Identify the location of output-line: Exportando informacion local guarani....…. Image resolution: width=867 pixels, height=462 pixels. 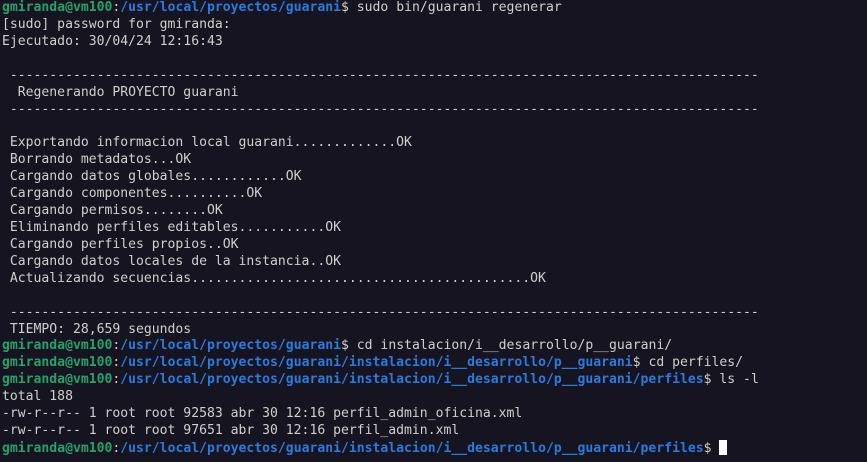
(207, 143).